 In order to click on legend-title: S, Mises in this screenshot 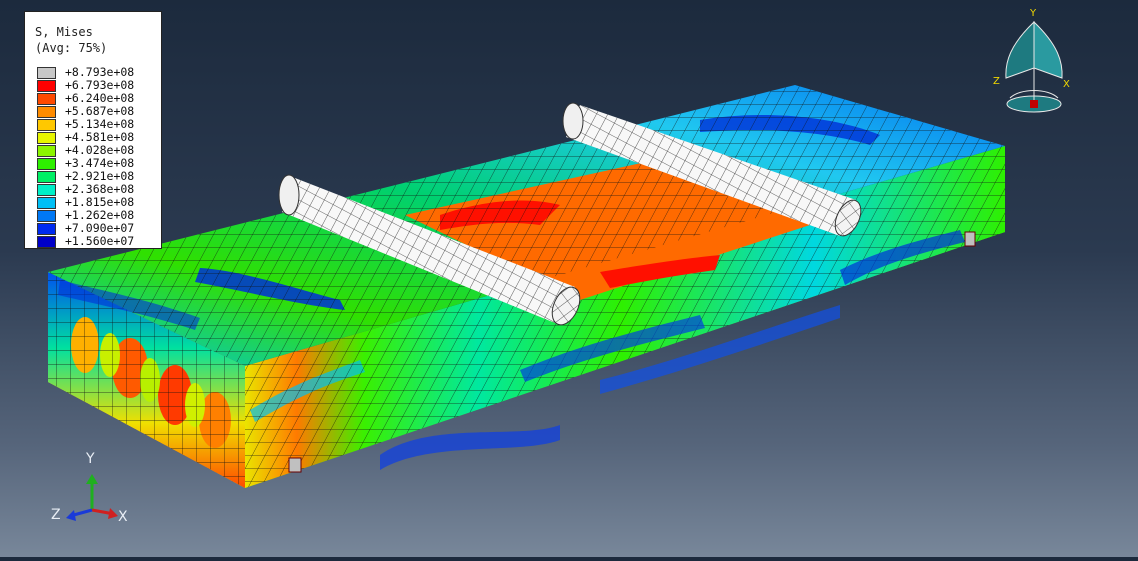, I will do `click(64, 32)`.